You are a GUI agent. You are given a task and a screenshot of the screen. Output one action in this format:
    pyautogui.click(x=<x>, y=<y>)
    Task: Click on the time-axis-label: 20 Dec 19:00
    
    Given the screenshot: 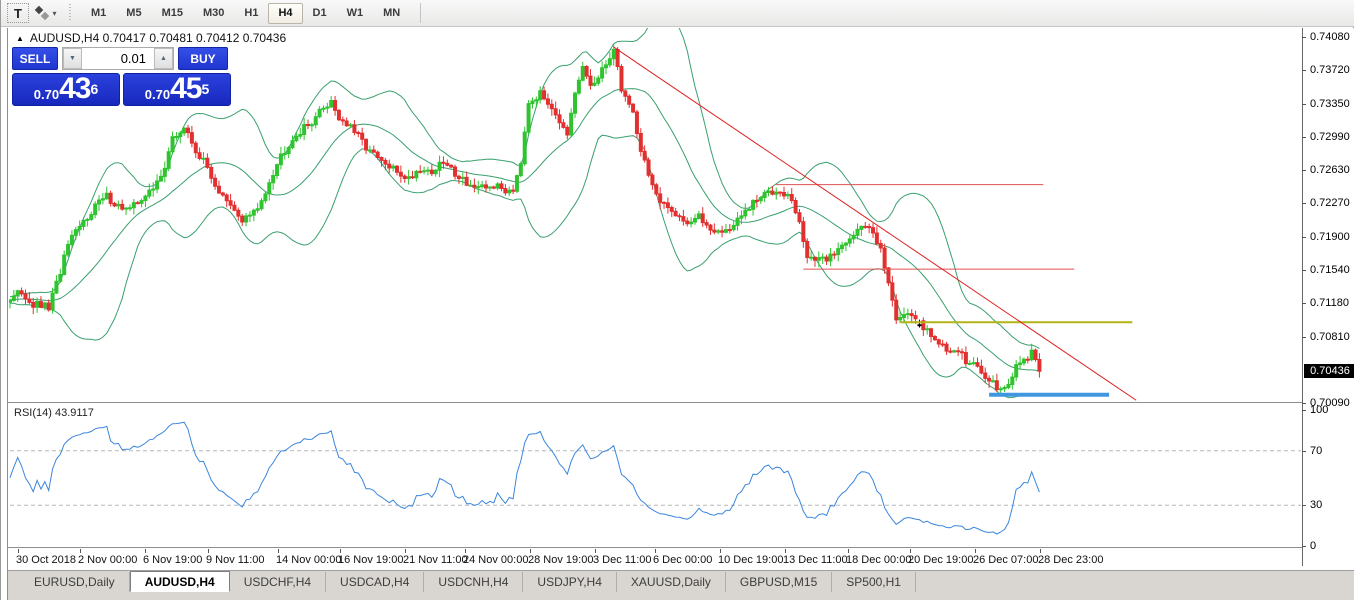 What is the action you would take?
    pyautogui.click(x=941, y=560)
    